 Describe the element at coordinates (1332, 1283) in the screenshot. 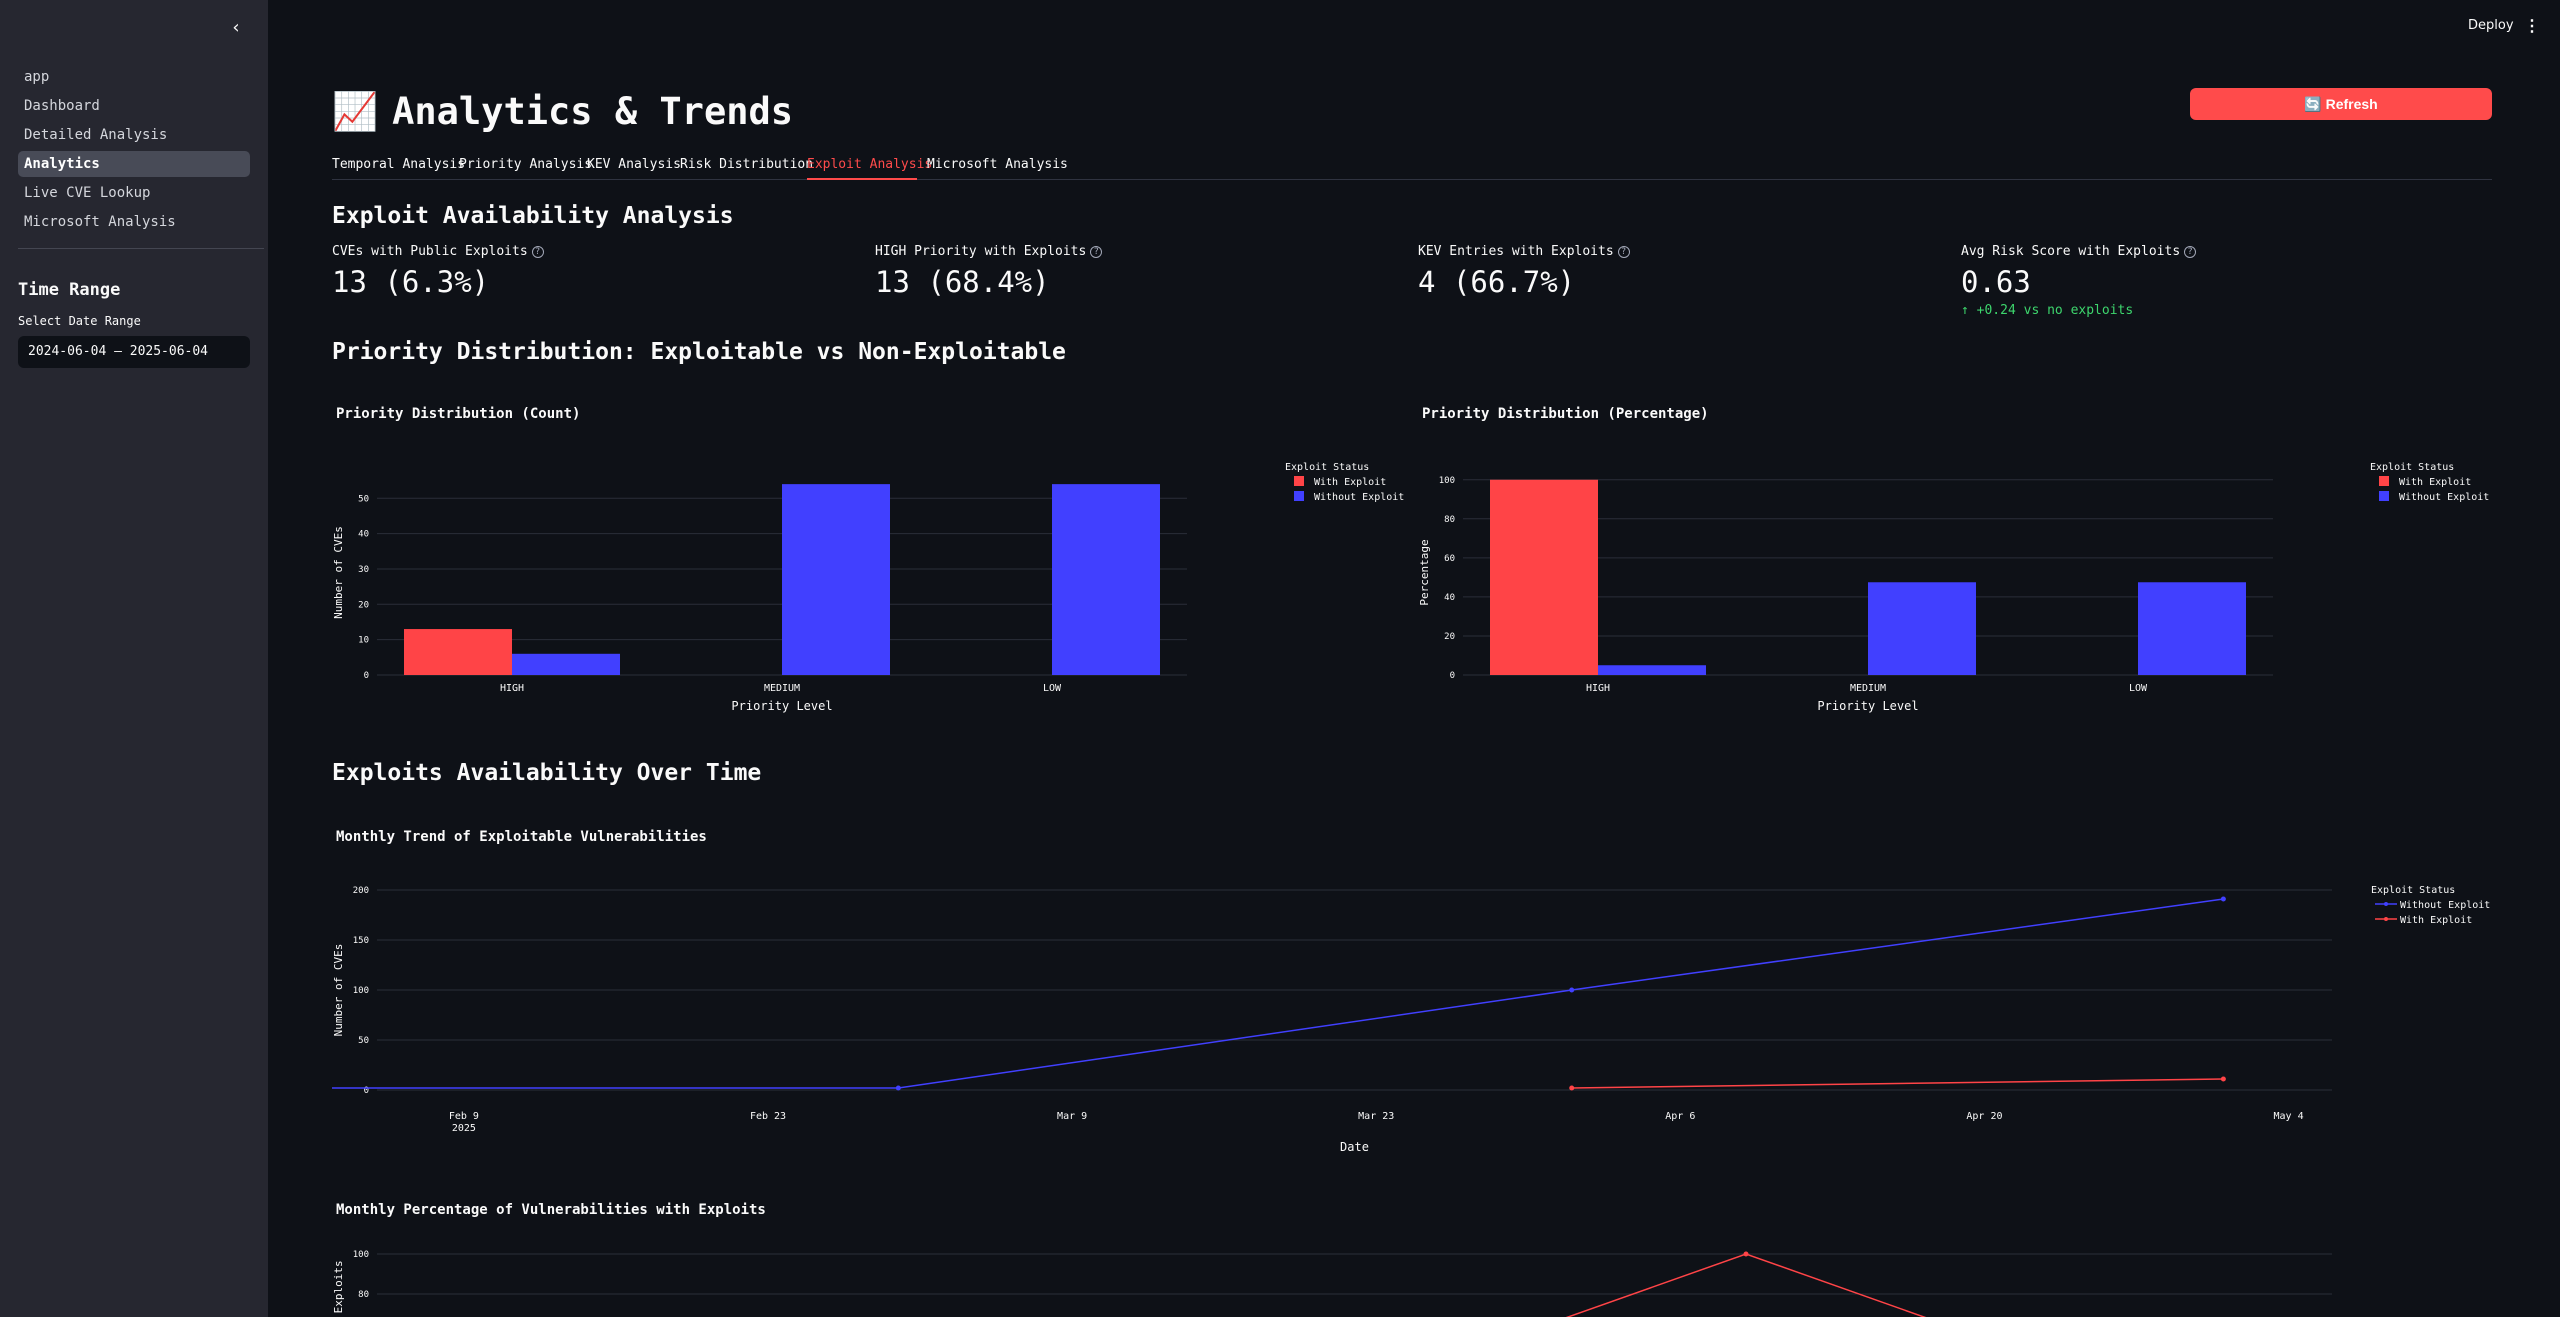

I see `monthly-percentage-chart: 80 100 % with Exploits` at that location.